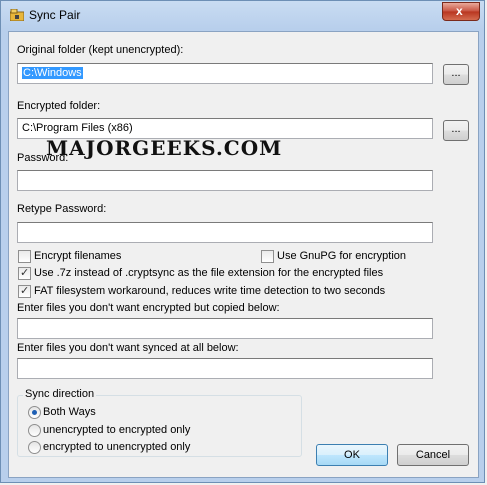 The image size is (487, 485). I want to click on radio-both-ways, so click(34, 412).